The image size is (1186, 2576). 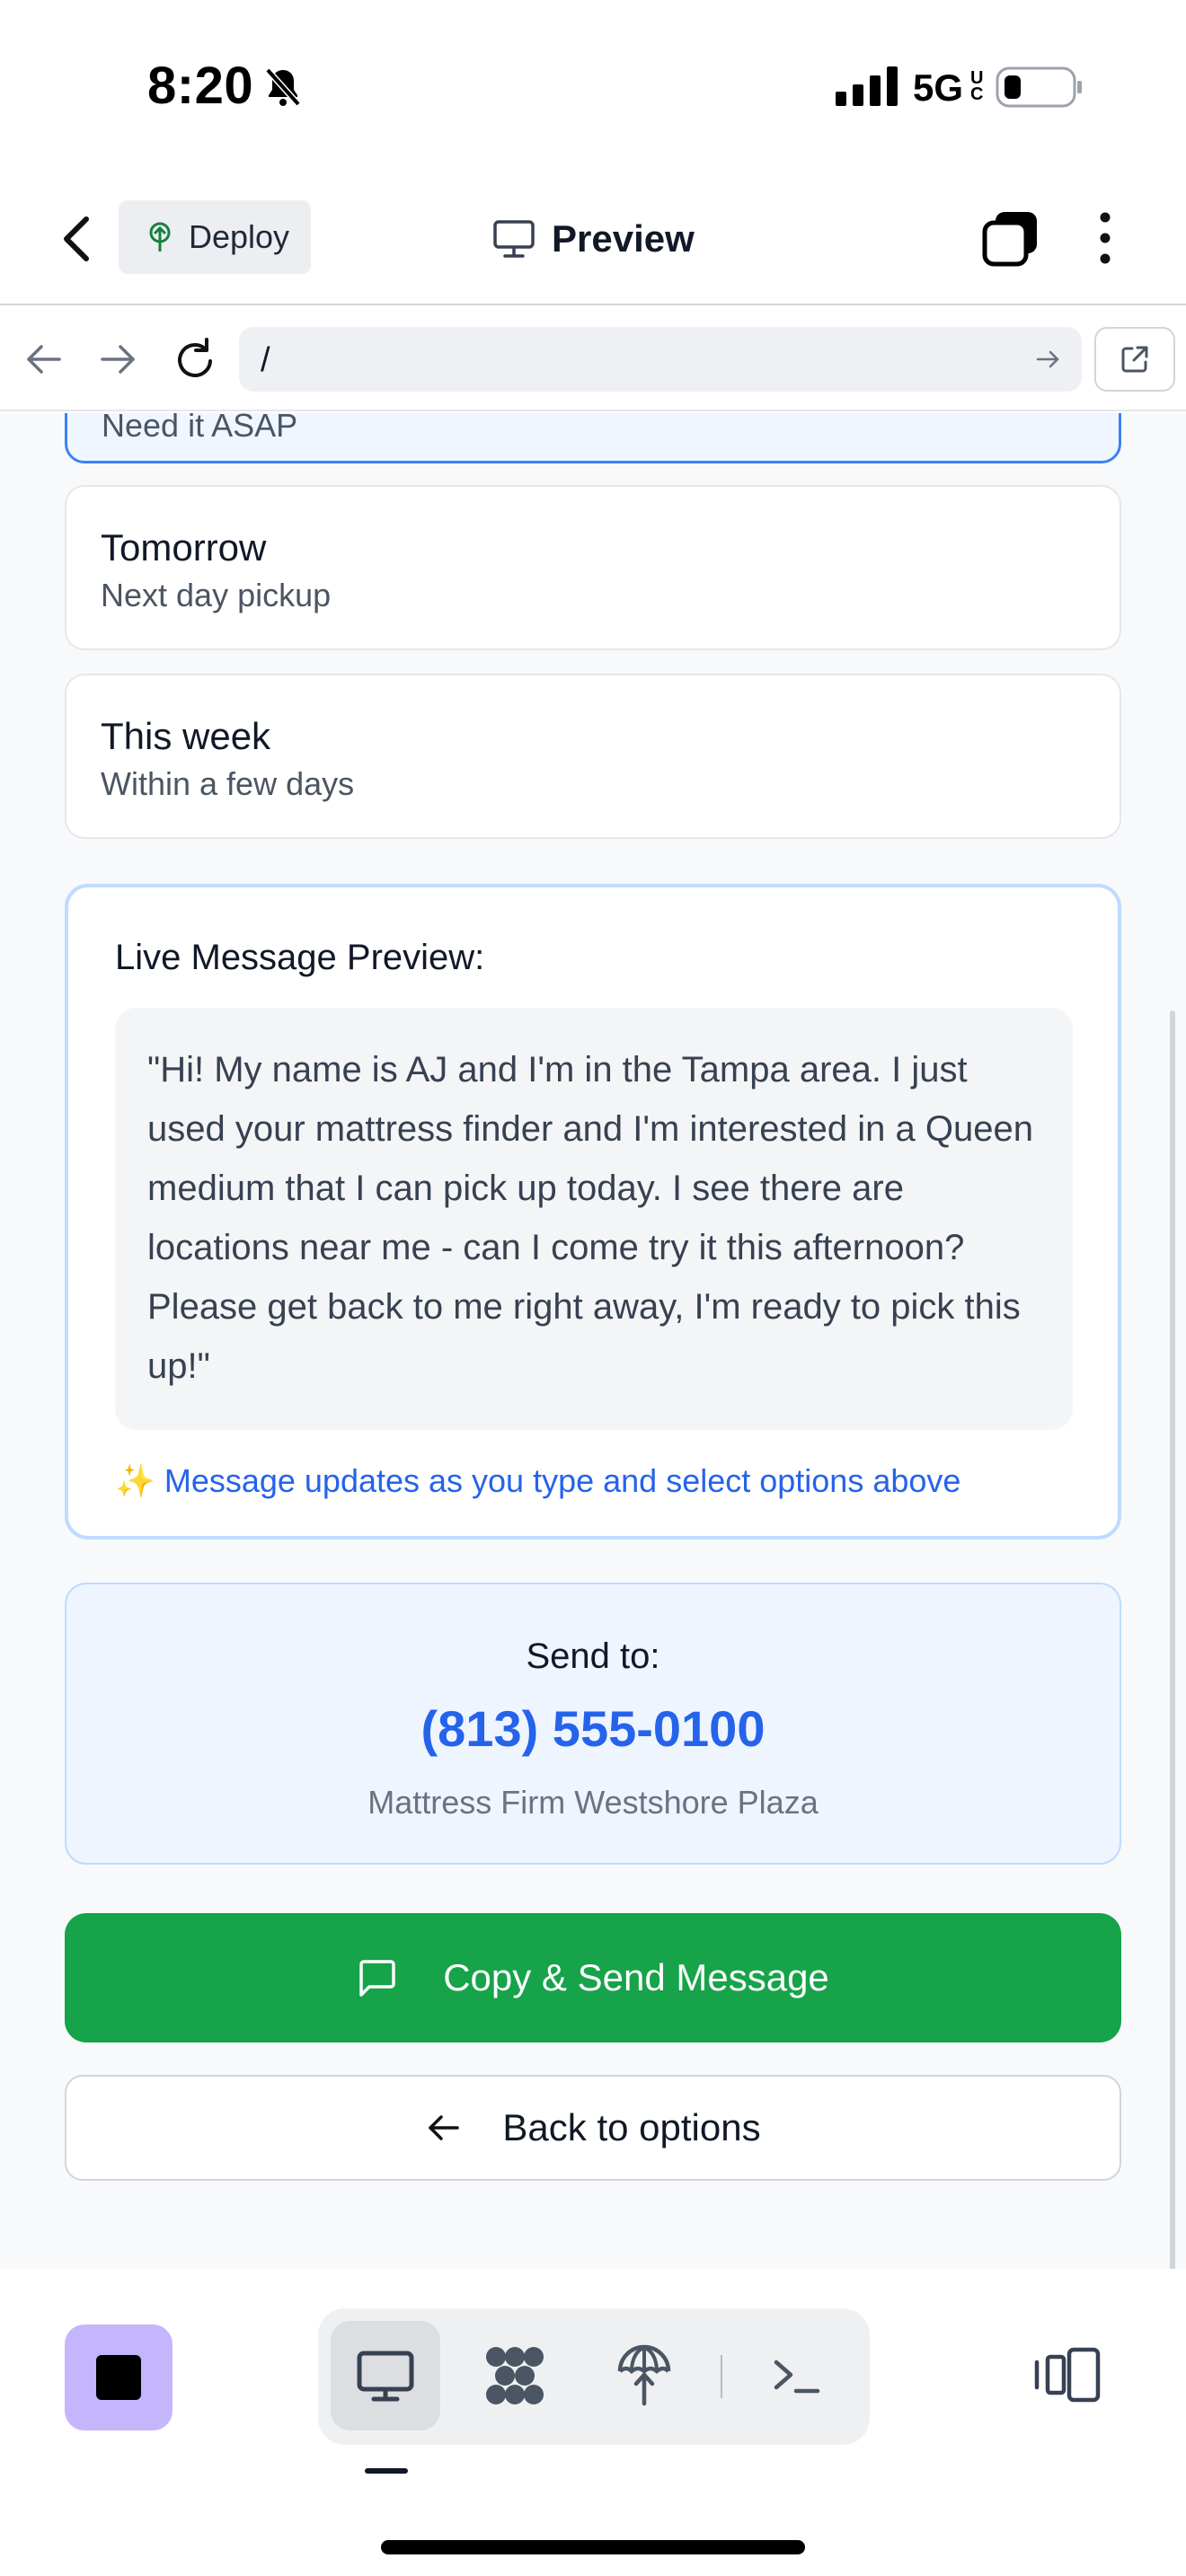 What do you see at coordinates (186, 736) in the screenshot?
I see `option-title: This week` at bounding box center [186, 736].